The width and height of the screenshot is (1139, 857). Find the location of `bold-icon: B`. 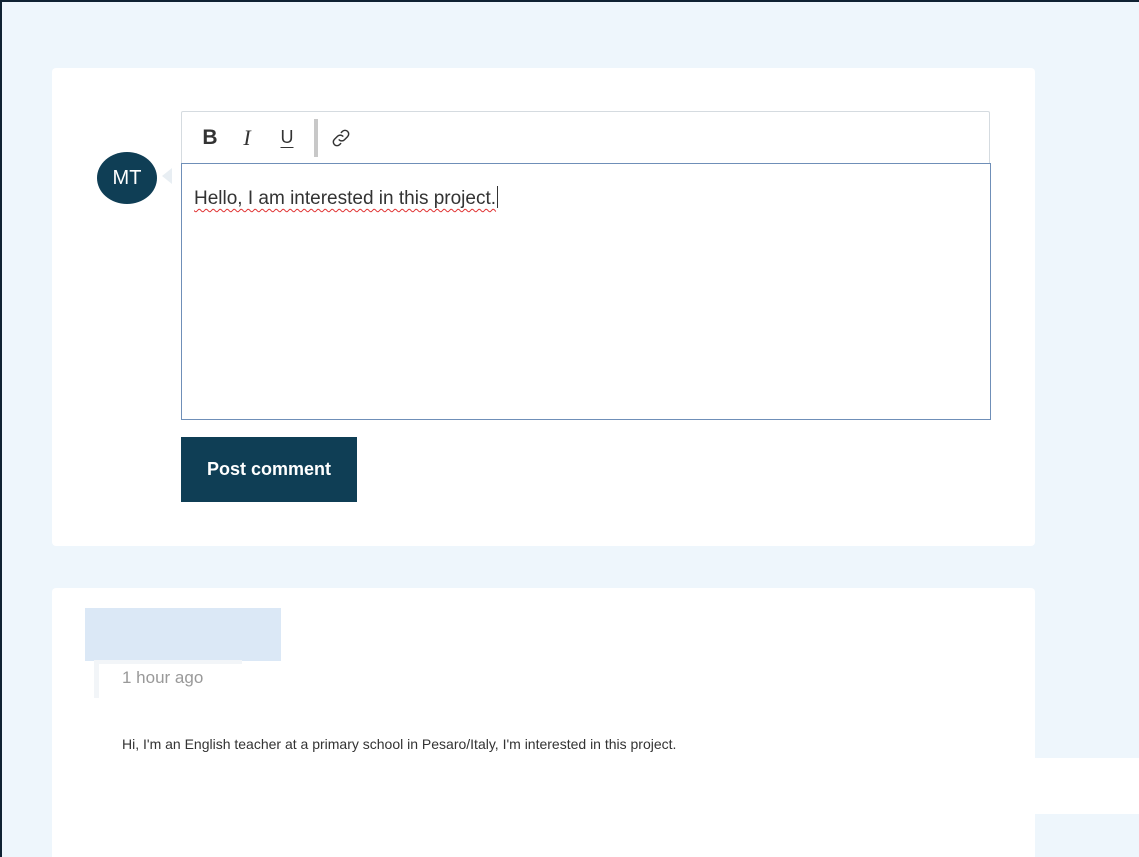

bold-icon: B is located at coordinates (210, 137).